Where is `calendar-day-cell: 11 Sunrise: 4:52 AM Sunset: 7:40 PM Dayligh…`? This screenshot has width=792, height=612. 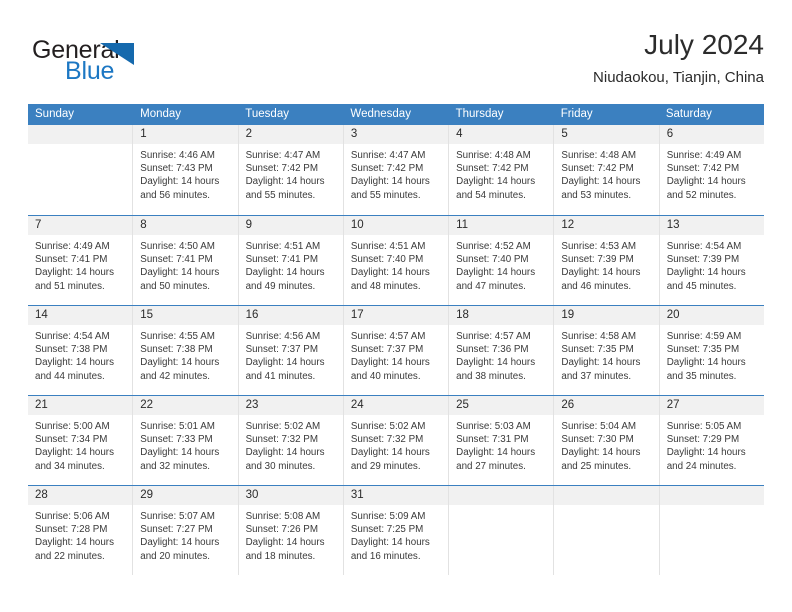
calendar-day-cell: 11 Sunrise: 4:52 AM Sunset: 7:40 PM Dayligh… is located at coordinates (501, 260).